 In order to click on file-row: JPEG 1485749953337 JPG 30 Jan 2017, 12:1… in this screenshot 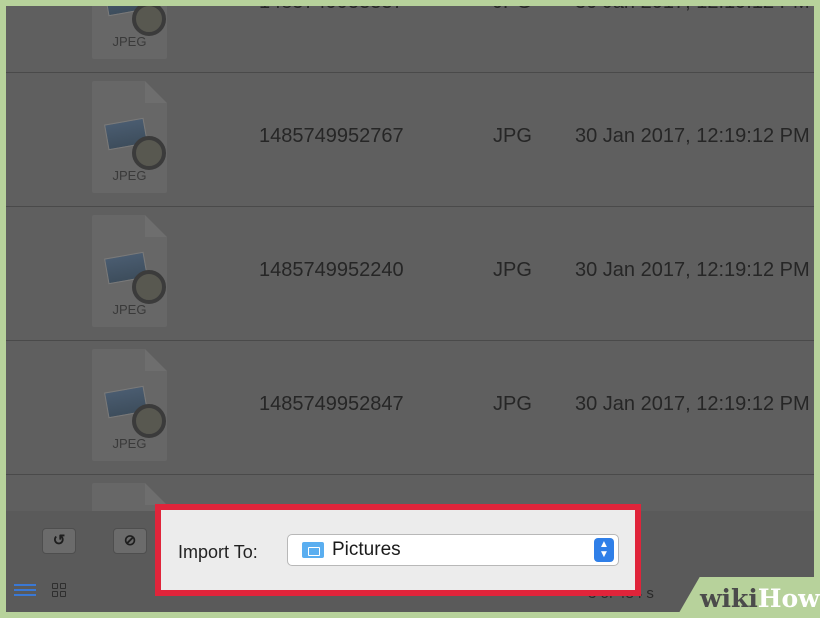, I will do `click(410, 39)`.